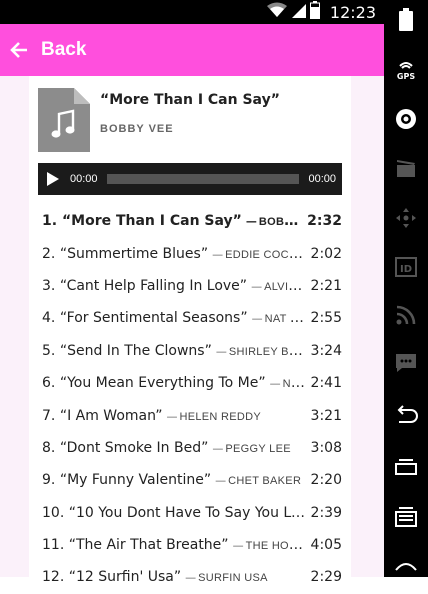 The image size is (428, 594). Describe the element at coordinates (326, 350) in the screenshot. I see `track-duration: 3:24` at that location.